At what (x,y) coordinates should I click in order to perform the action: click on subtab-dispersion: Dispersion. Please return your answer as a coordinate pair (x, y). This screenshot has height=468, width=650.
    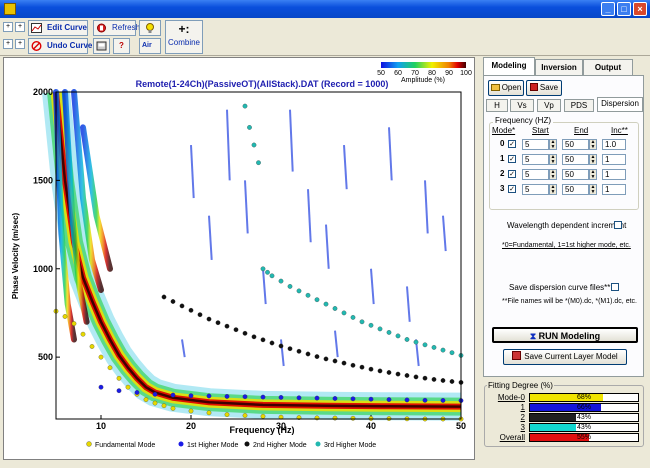
    Looking at the image, I should click on (620, 104).